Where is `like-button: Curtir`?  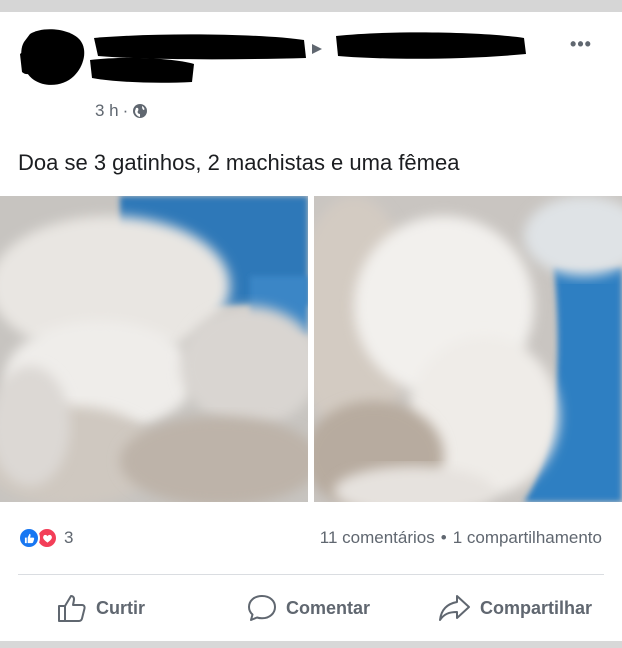
like-button: Curtir is located at coordinates (100, 608).